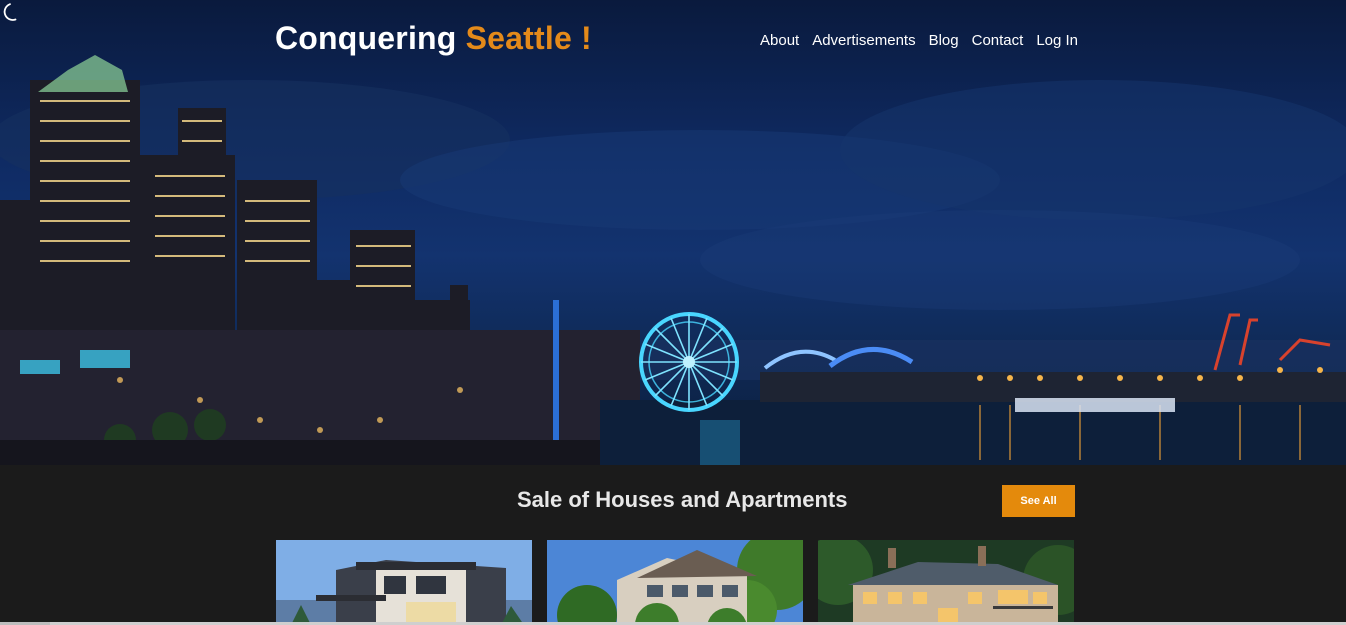 The width and height of the screenshot is (1346, 625). Describe the element at coordinates (998, 40) in the screenshot. I see `nav-contact: Contact` at that location.